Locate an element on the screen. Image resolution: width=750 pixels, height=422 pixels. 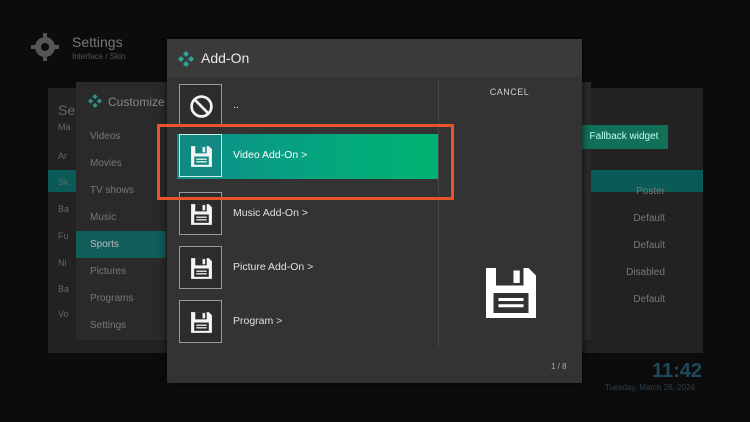
customize-item-settings: Settings is located at coordinates (121, 325).